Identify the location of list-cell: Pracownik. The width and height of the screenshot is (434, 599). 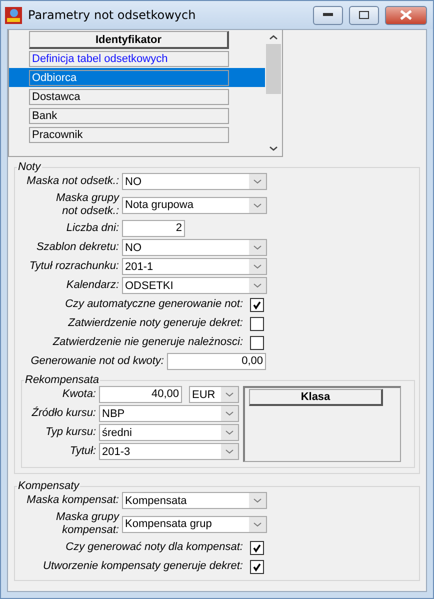
(129, 134).